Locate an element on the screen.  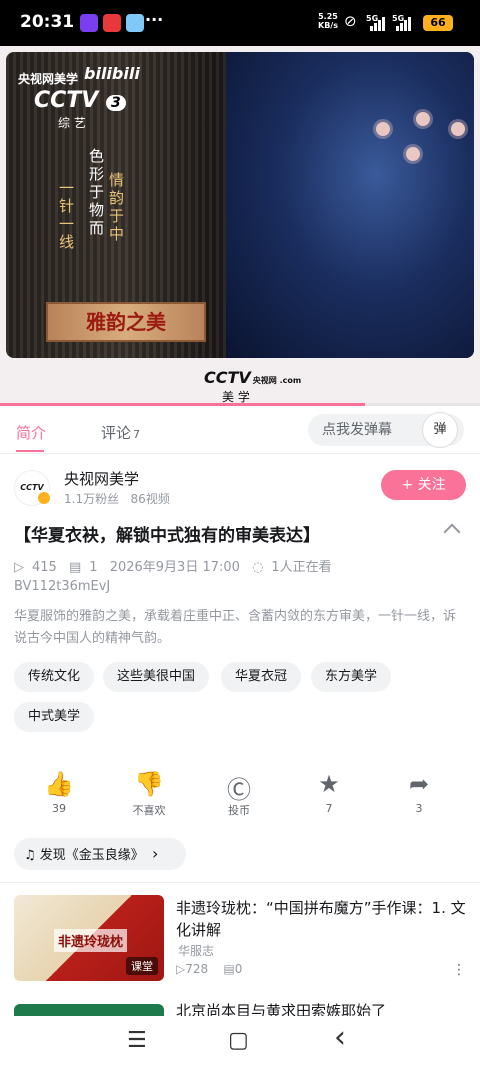
cctv-logo: CCTV 3 is located at coordinates (80, 100).